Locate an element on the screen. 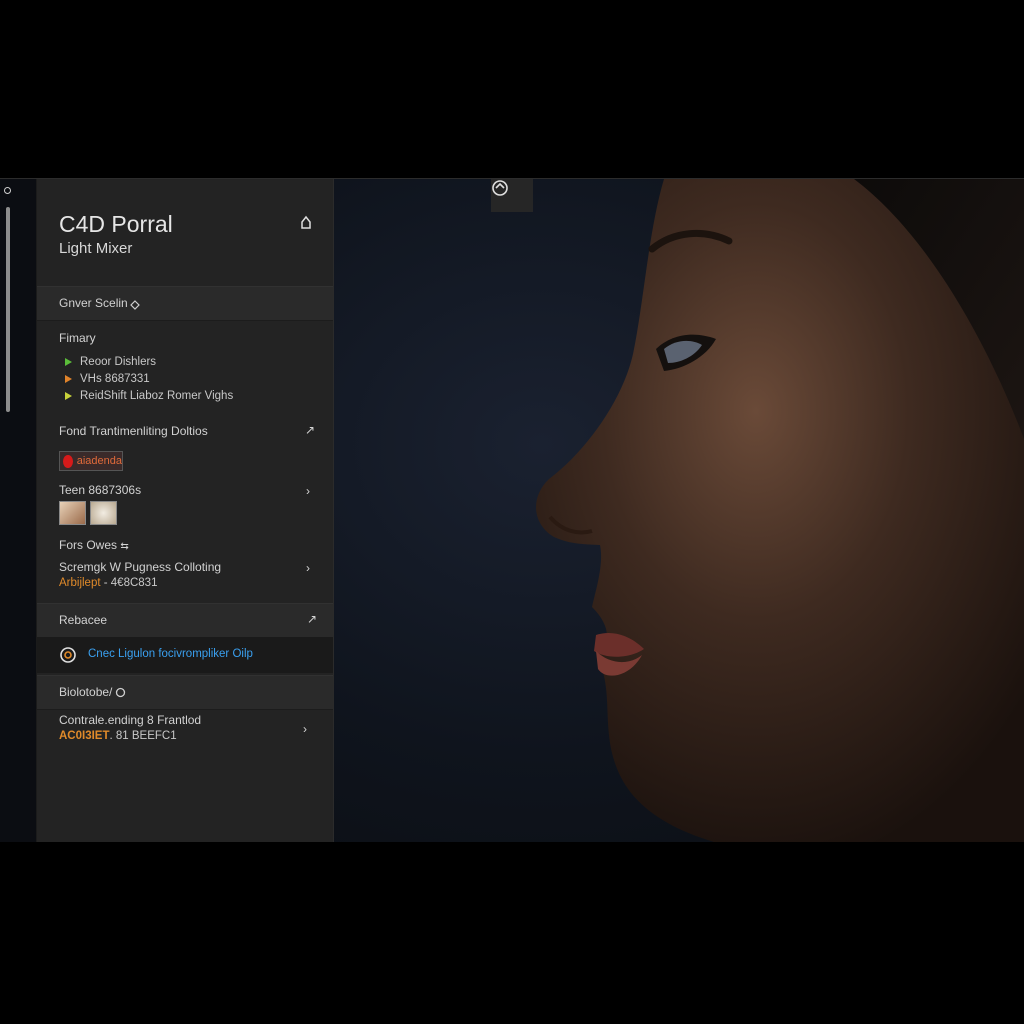 The image size is (1024, 1024). link-row: Cnec Ligulon focivrompliker Oilp is located at coordinates (185, 655).